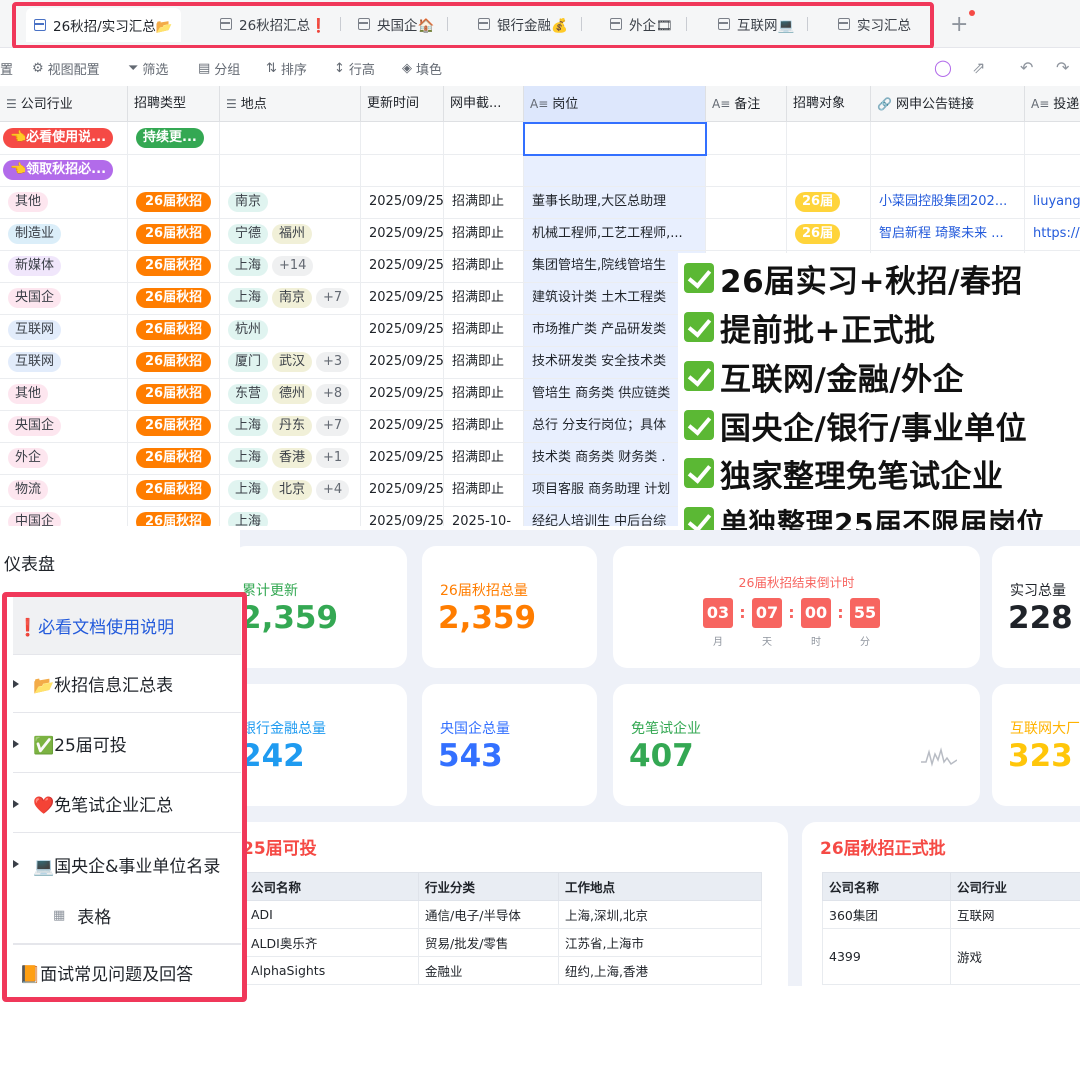  What do you see at coordinates (503, 942) in the screenshot?
I see `table-row: ALDI奥乐齐 贸易/批发/零售 江苏省,上海市` at bounding box center [503, 942].